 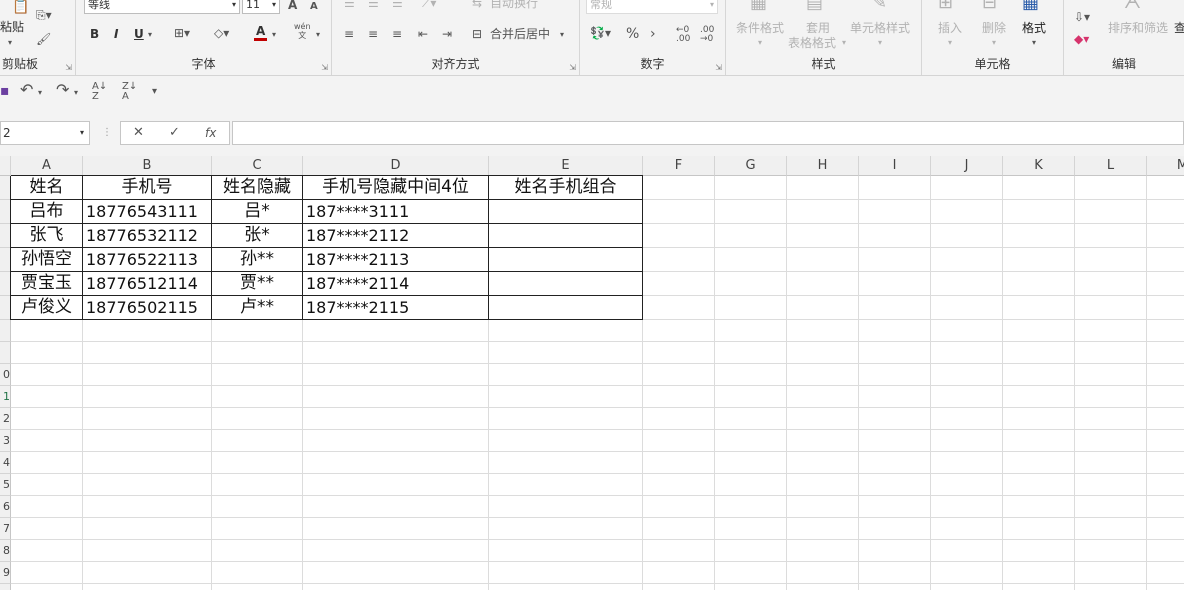 I want to click on column-header-l: L, so click(x=1111, y=166).